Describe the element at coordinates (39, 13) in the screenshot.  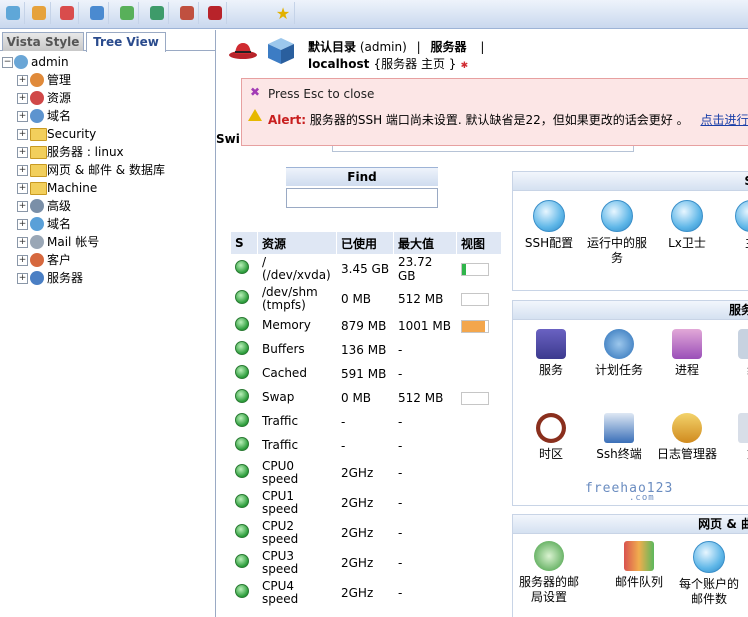
I see `bag-icon` at that location.